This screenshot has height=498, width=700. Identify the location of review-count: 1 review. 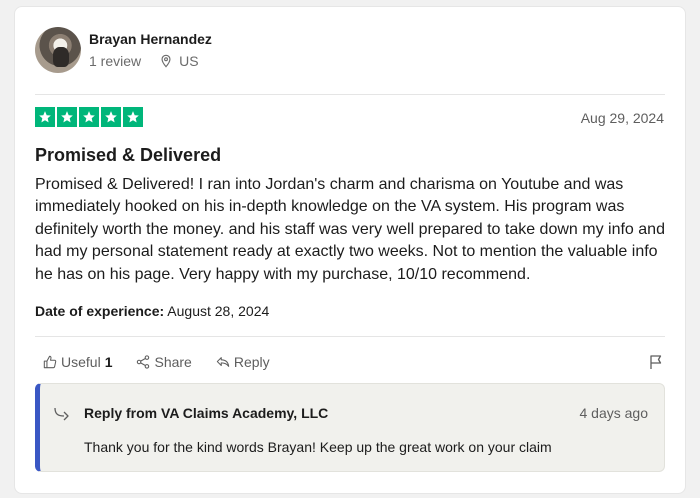
(115, 61).